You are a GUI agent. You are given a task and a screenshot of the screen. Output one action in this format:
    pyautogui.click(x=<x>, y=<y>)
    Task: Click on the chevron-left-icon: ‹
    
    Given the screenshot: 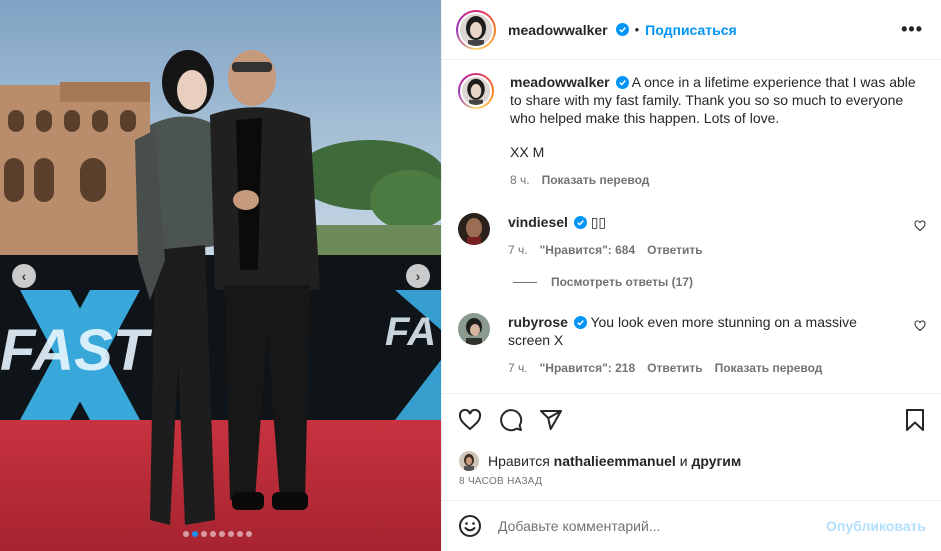 What is the action you would take?
    pyautogui.click(x=24, y=276)
    